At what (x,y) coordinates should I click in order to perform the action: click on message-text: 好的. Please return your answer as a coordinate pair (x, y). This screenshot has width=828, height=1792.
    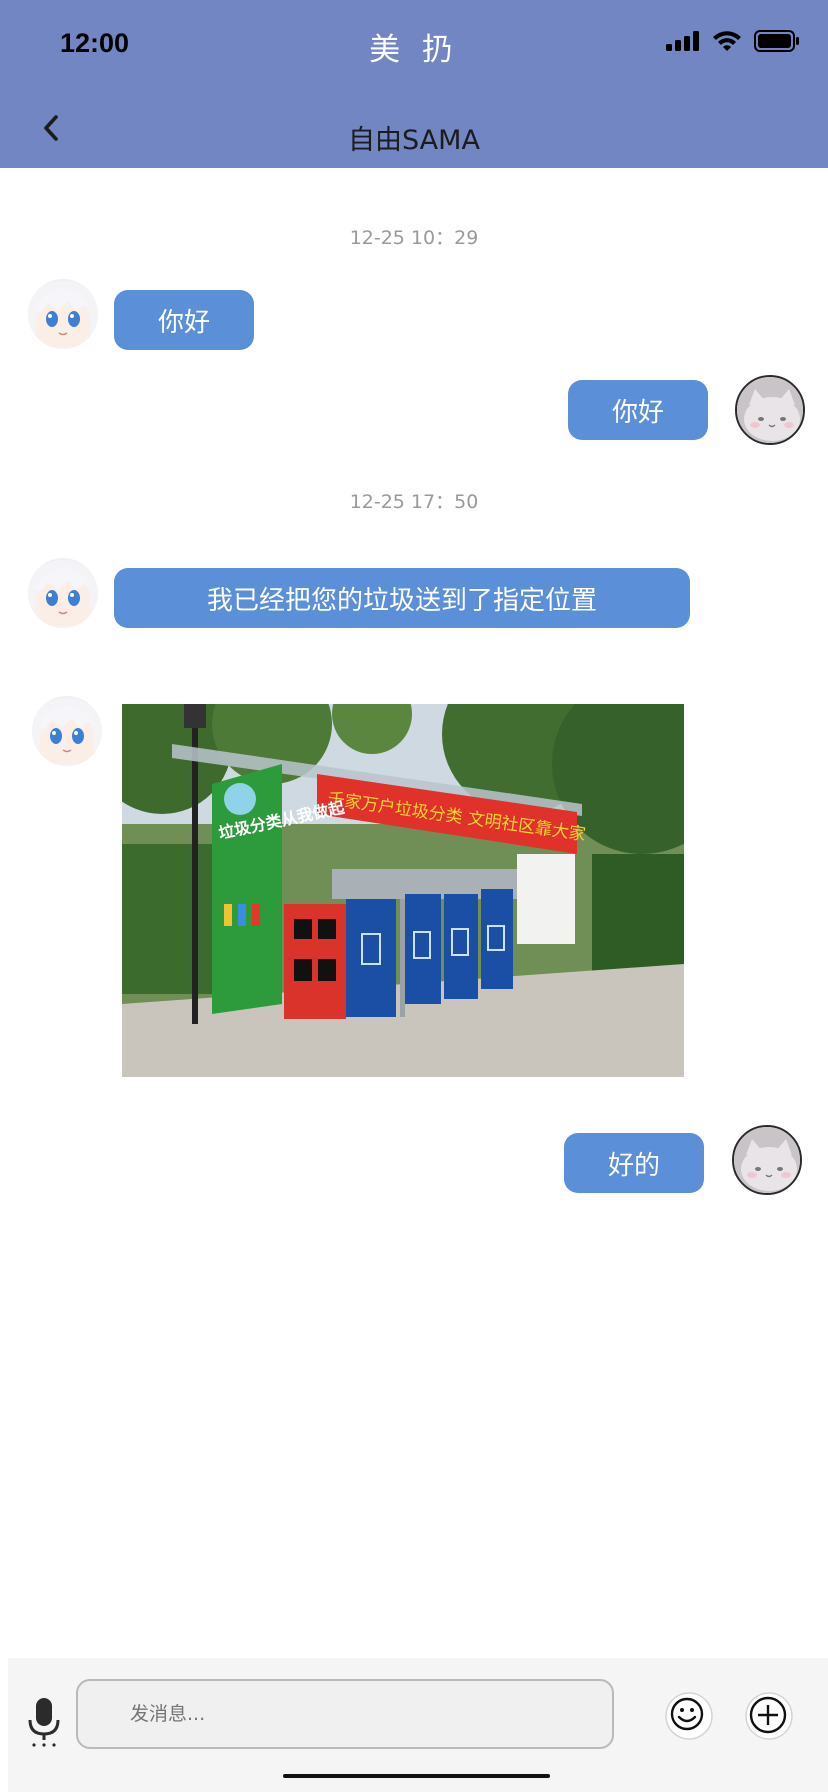
    Looking at the image, I should click on (633, 1165).